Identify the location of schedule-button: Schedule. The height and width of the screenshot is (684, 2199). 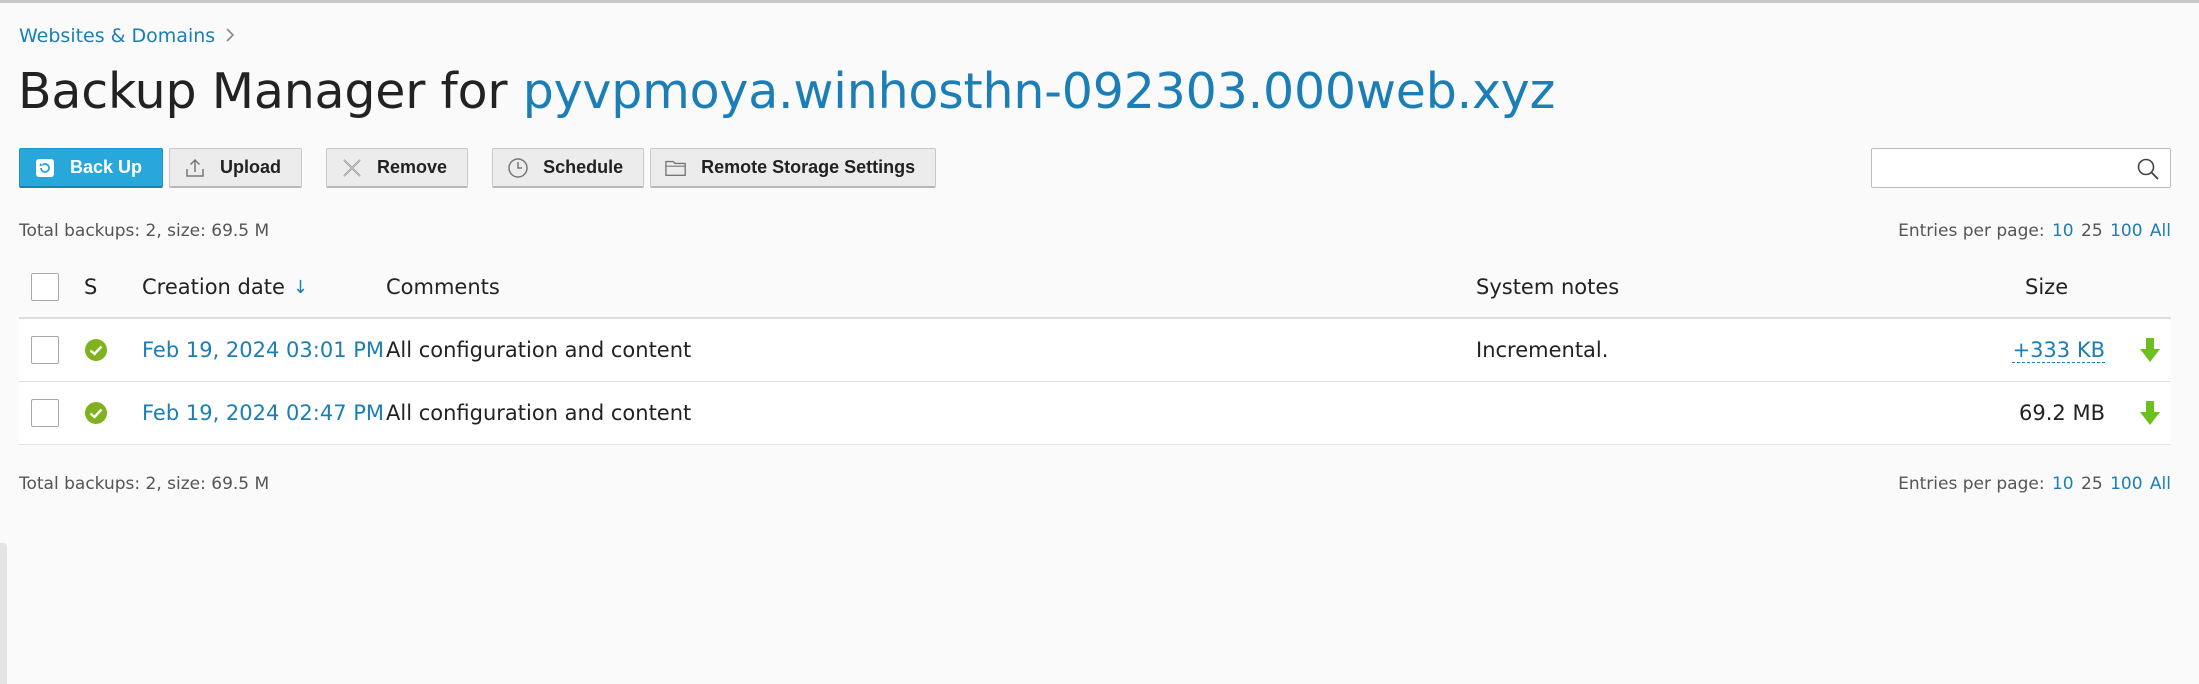
(568, 168).